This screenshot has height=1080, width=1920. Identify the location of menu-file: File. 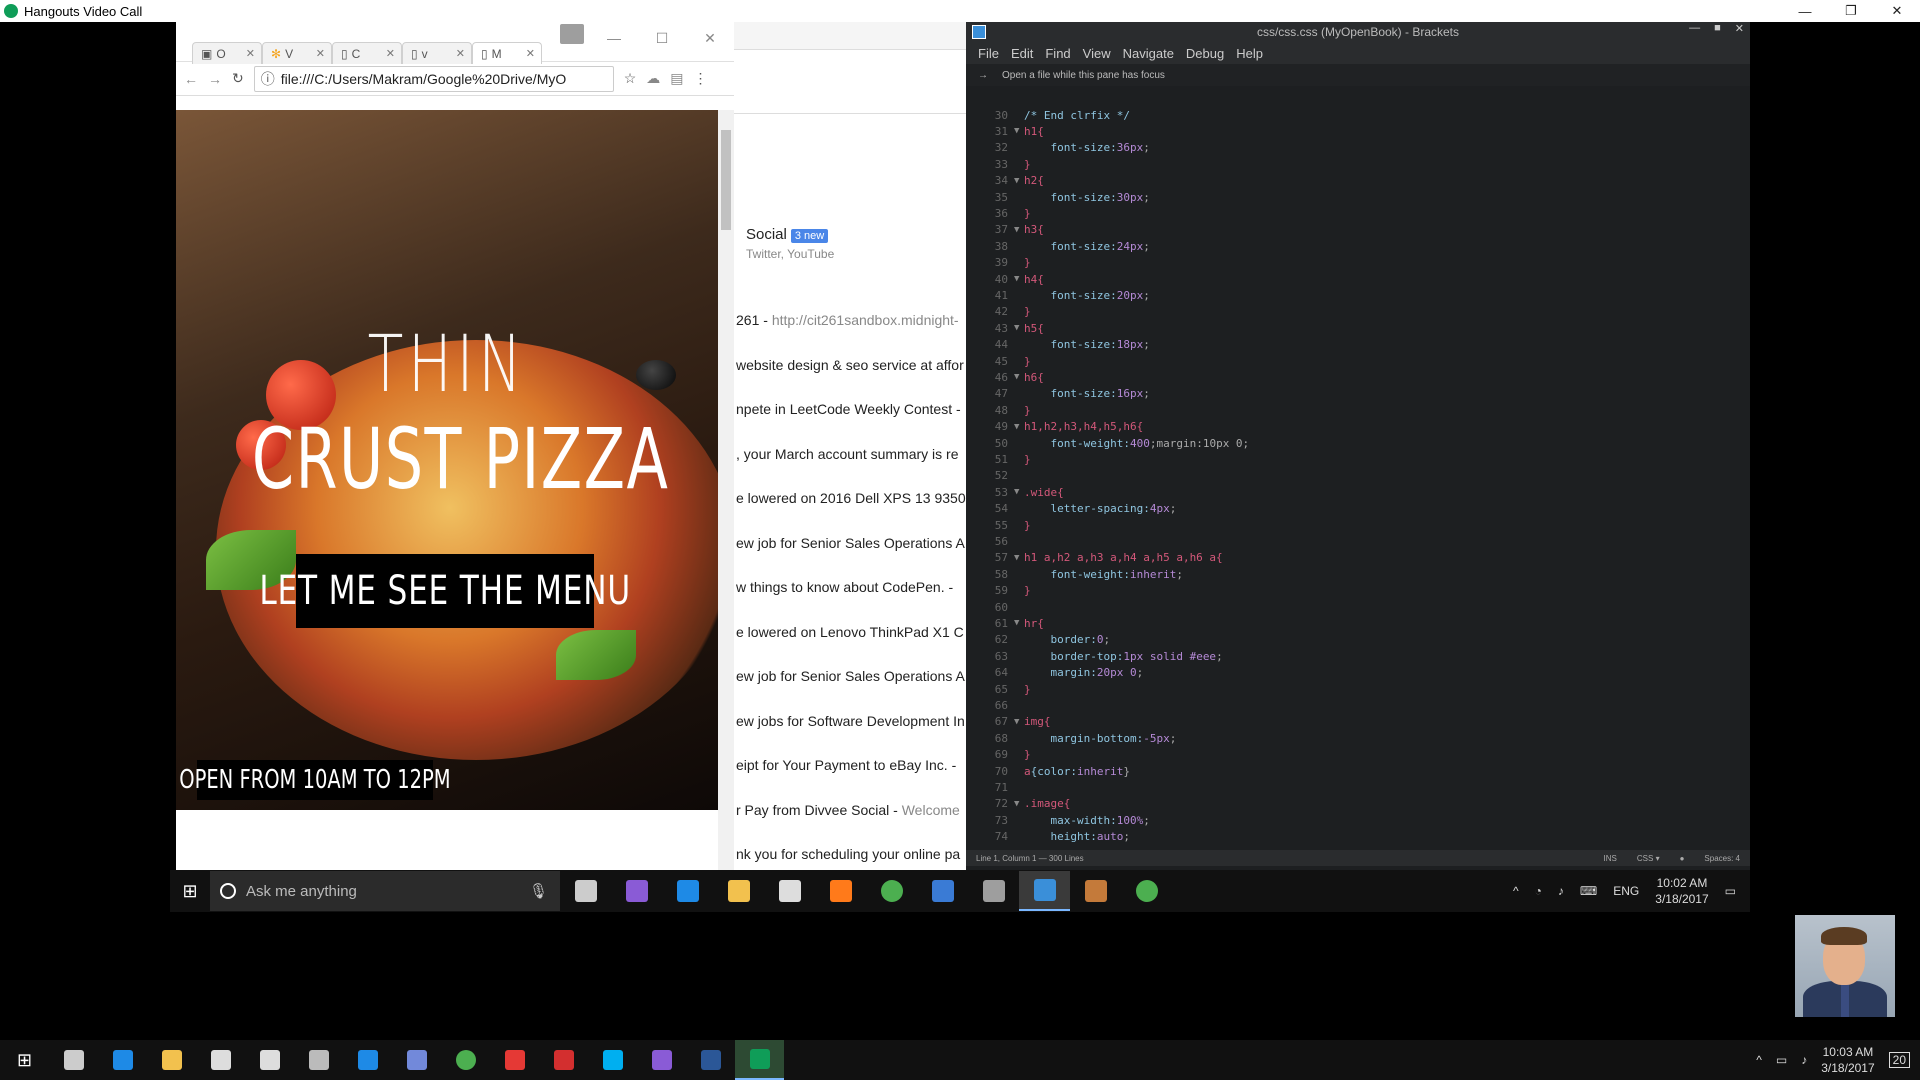
(988, 53).